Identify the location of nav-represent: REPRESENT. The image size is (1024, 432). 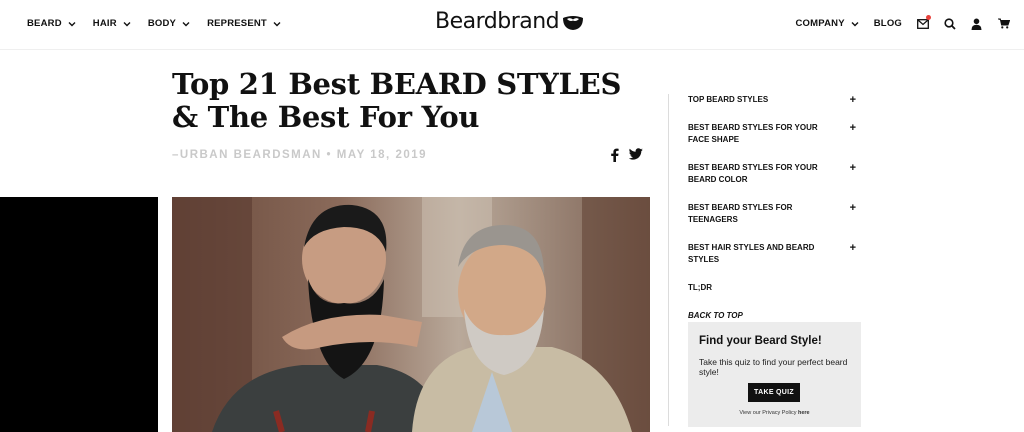
(244, 23).